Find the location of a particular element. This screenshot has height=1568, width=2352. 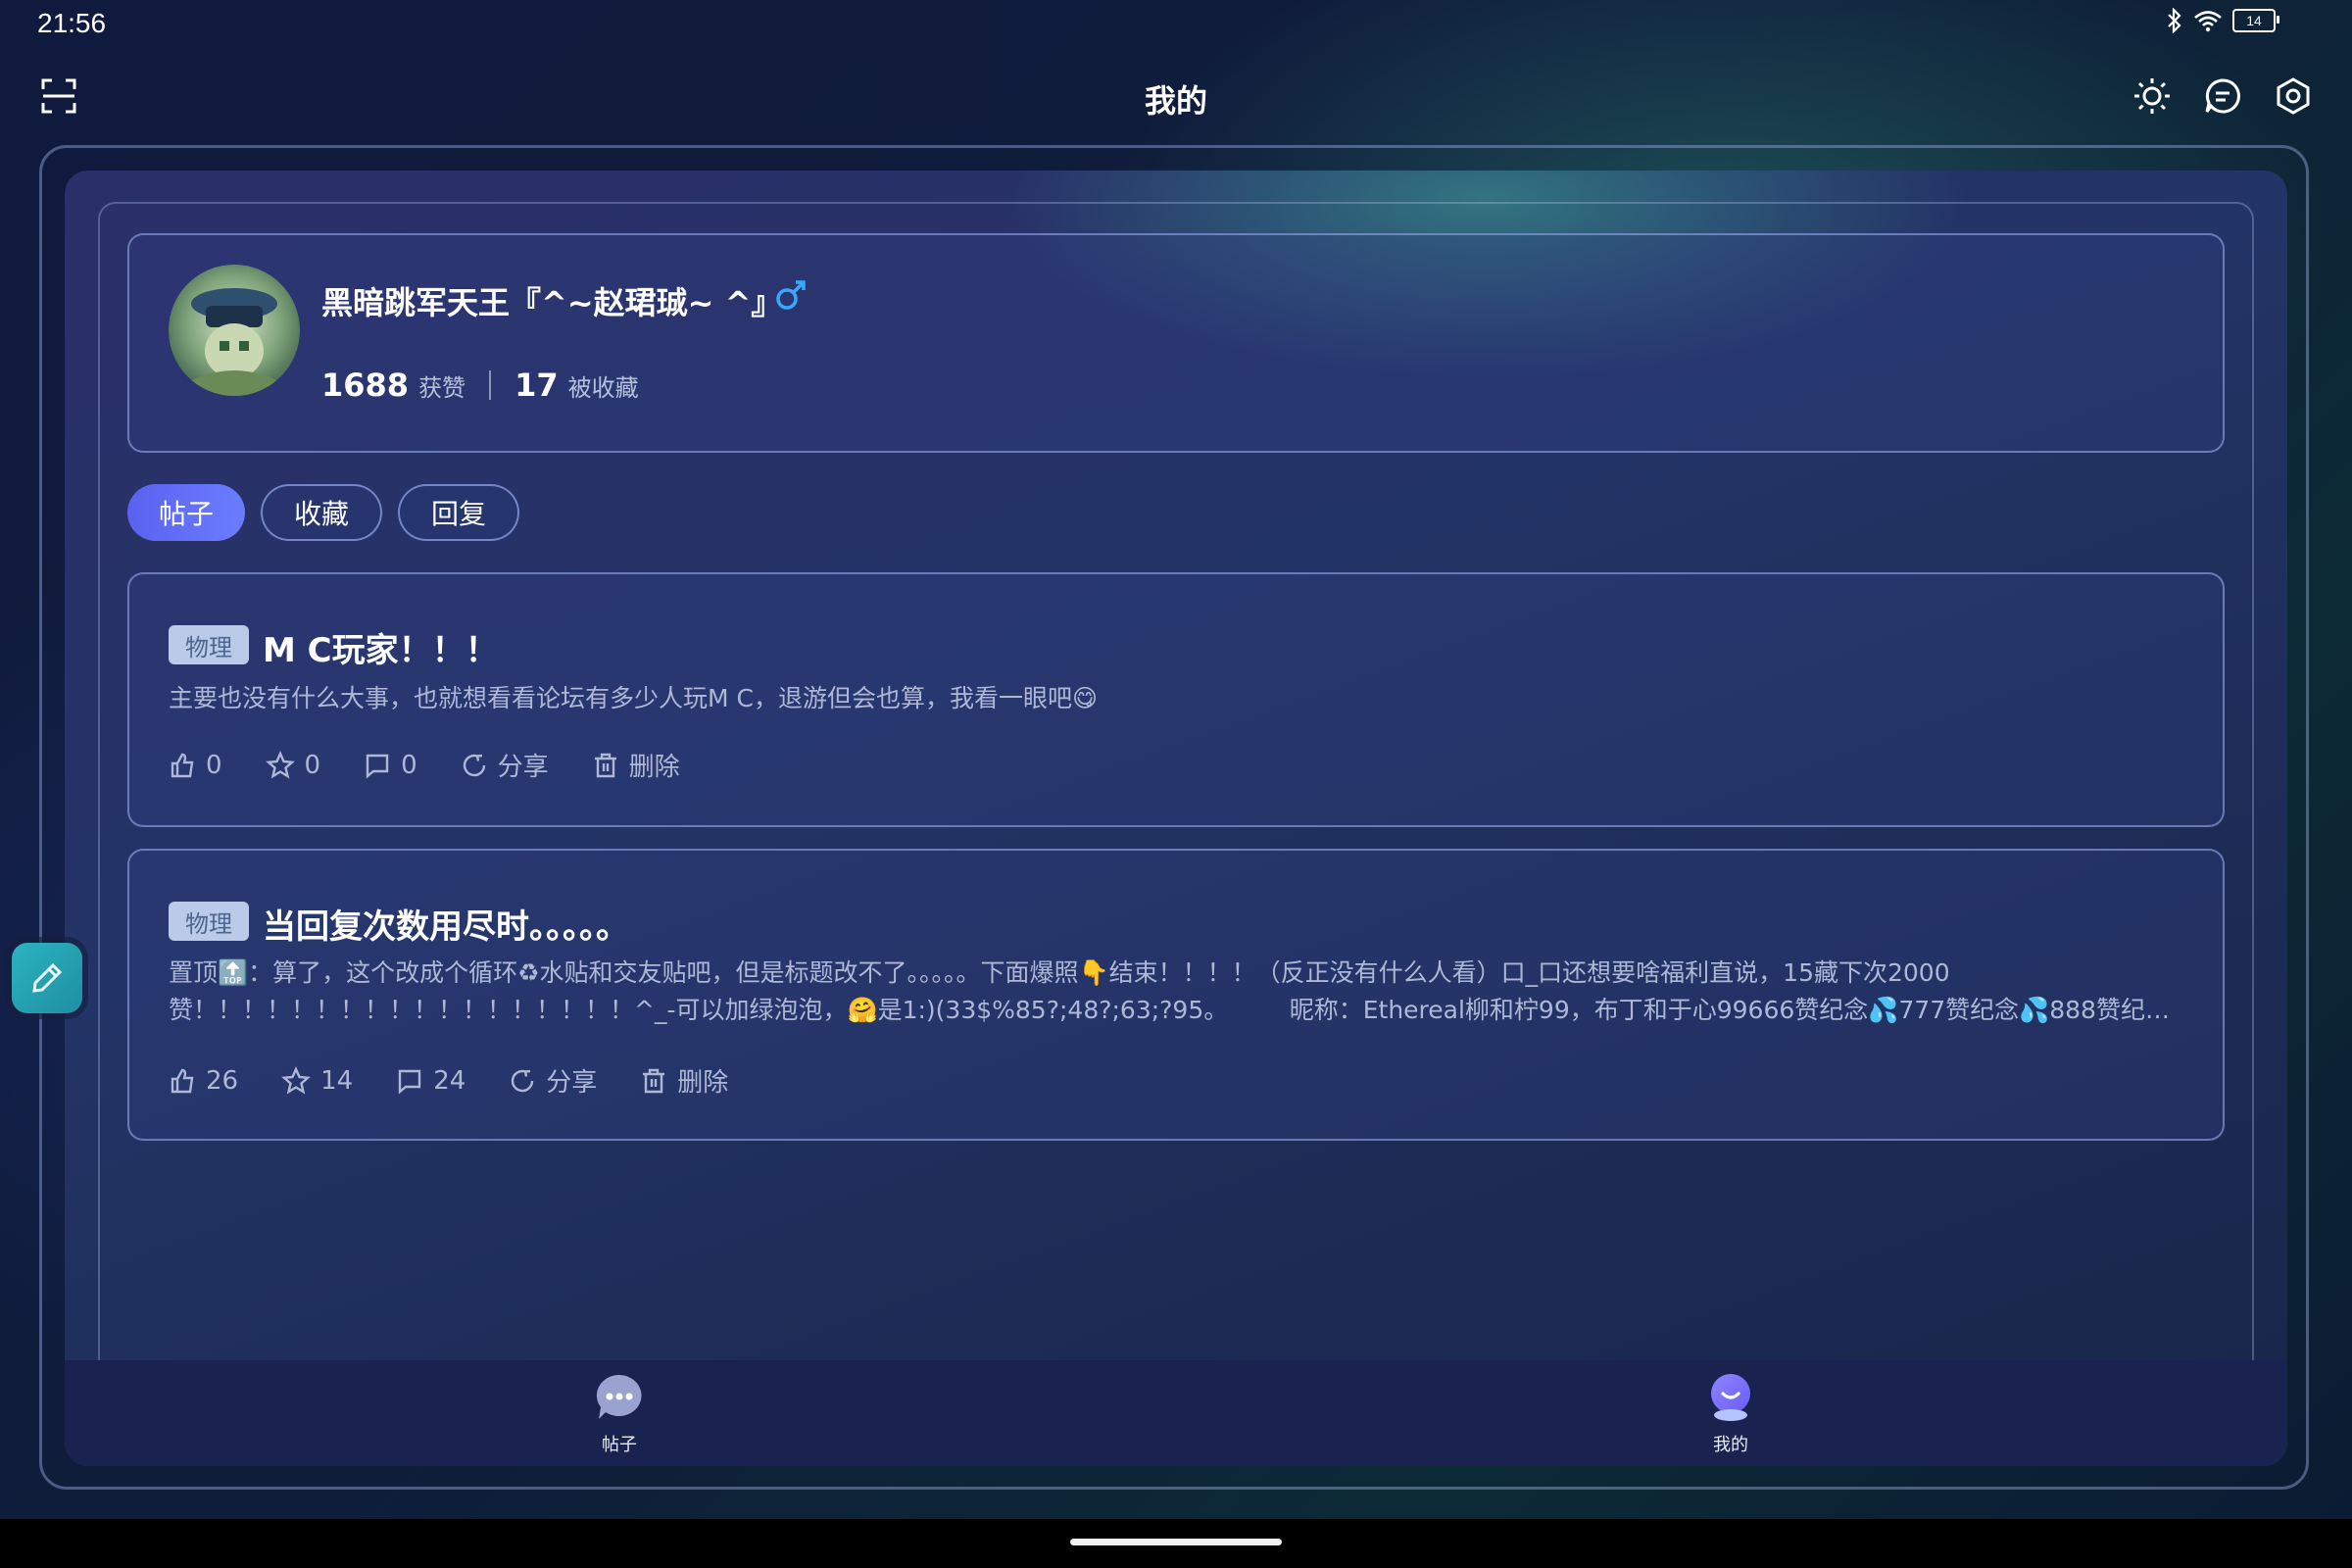

star-count: 0 is located at coordinates (312, 765).